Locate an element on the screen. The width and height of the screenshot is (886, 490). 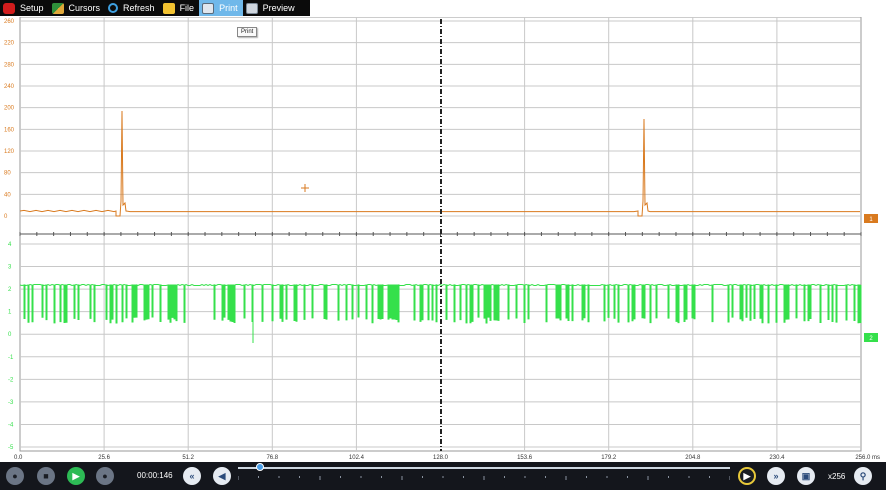
time-tick-label: 204.8 is located at coordinates (693, 458).